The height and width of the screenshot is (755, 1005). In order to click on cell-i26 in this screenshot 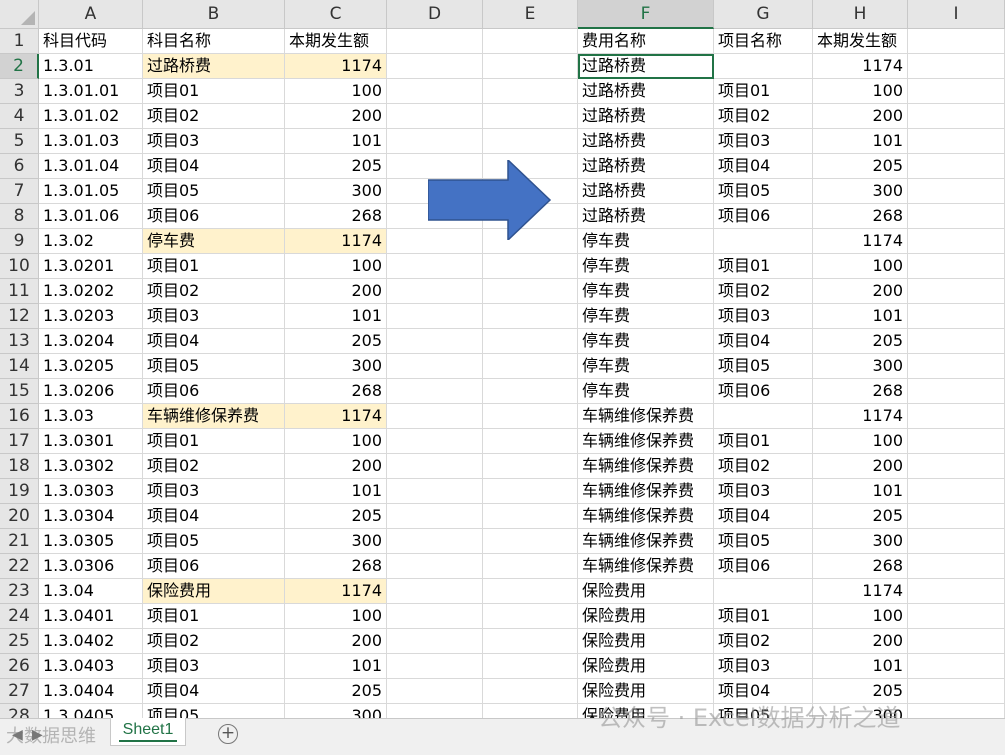, I will do `click(956, 666)`.